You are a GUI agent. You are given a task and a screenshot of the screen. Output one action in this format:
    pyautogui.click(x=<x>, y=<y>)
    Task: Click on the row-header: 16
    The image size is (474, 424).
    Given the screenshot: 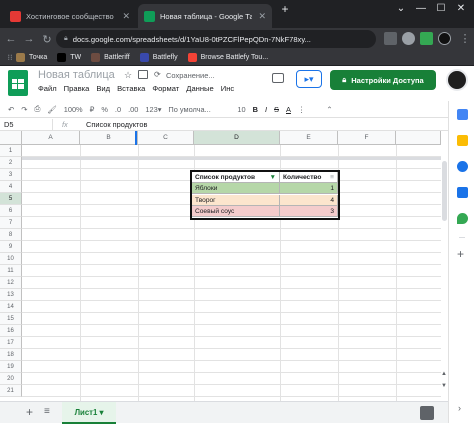 What is the action you would take?
    pyautogui.click(x=11, y=331)
    